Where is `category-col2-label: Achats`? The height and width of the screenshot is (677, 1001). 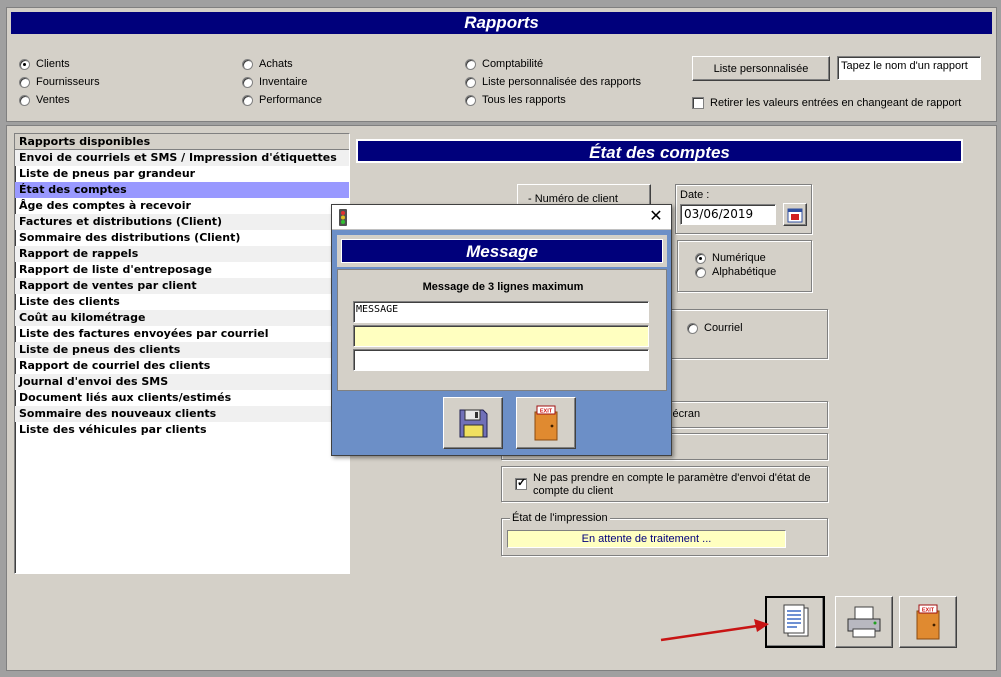 category-col2-label: Achats is located at coordinates (276, 64).